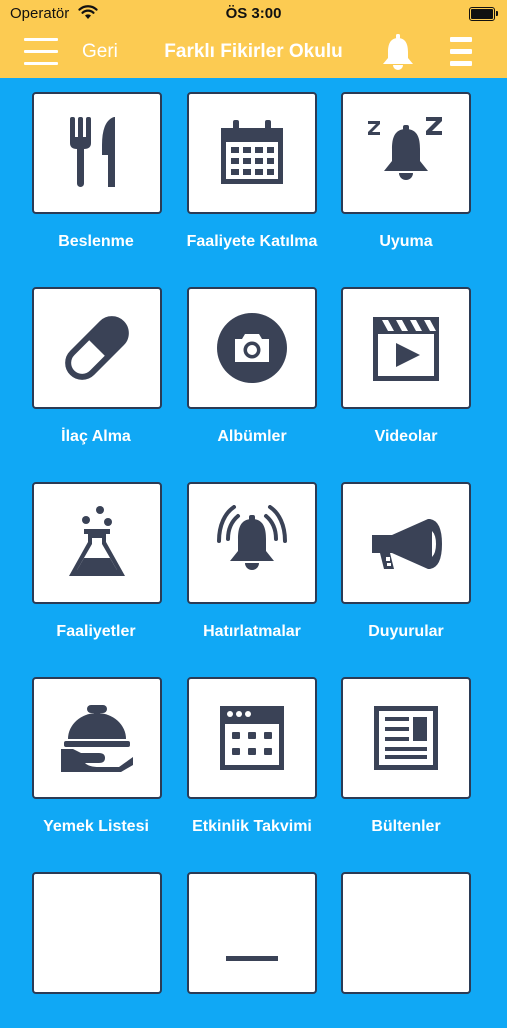 The height and width of the screenshot is (1028, 507). I want to click on nav-bar: Geri Farklı Fikirler Okulu, so click(253, 53).